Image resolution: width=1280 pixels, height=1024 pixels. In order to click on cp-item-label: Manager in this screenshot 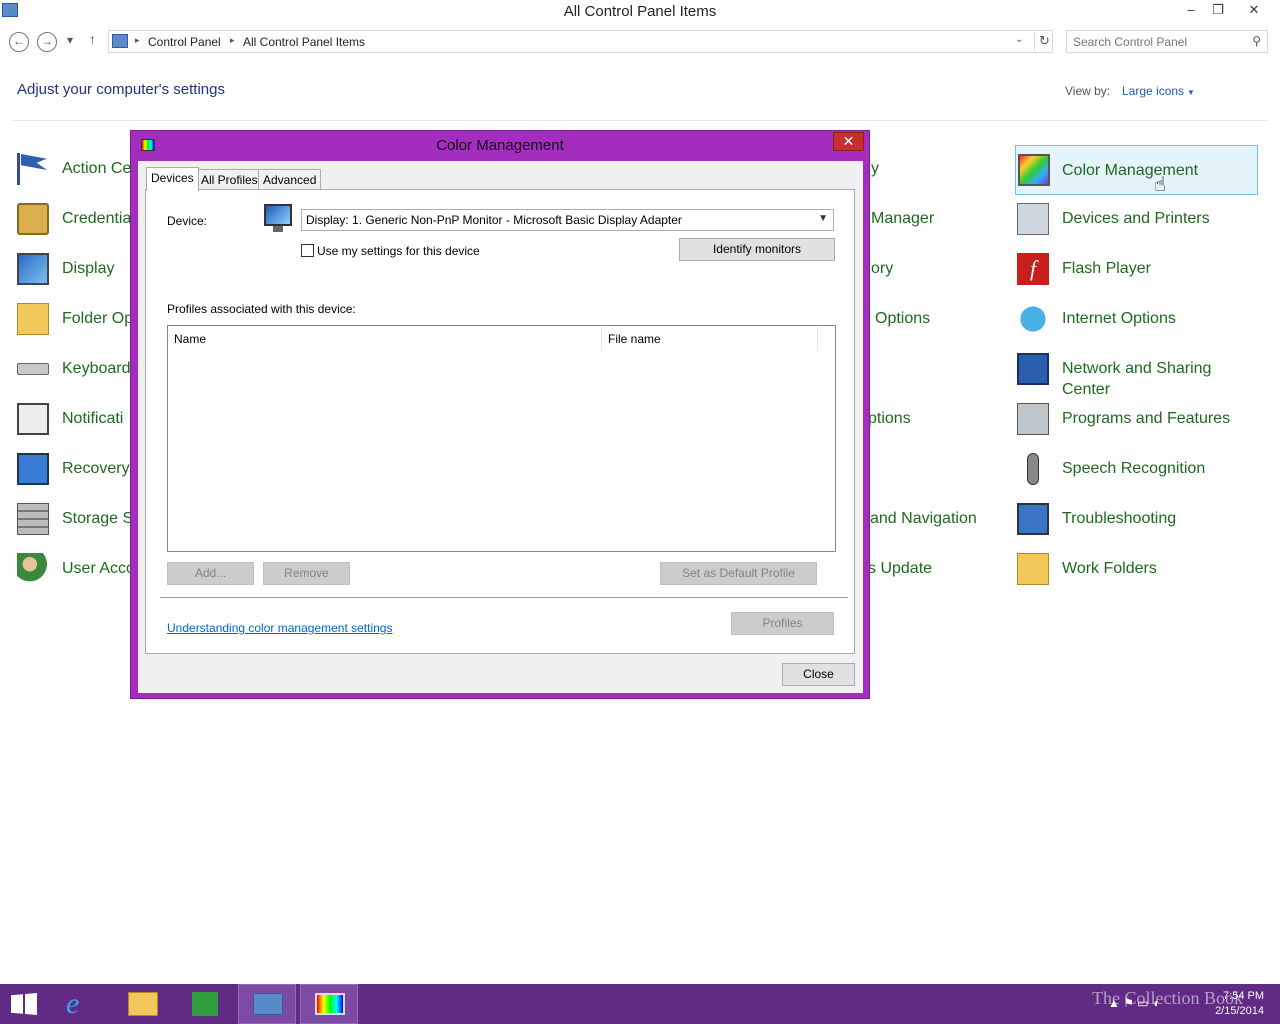, I will do `click(902, 218)`.